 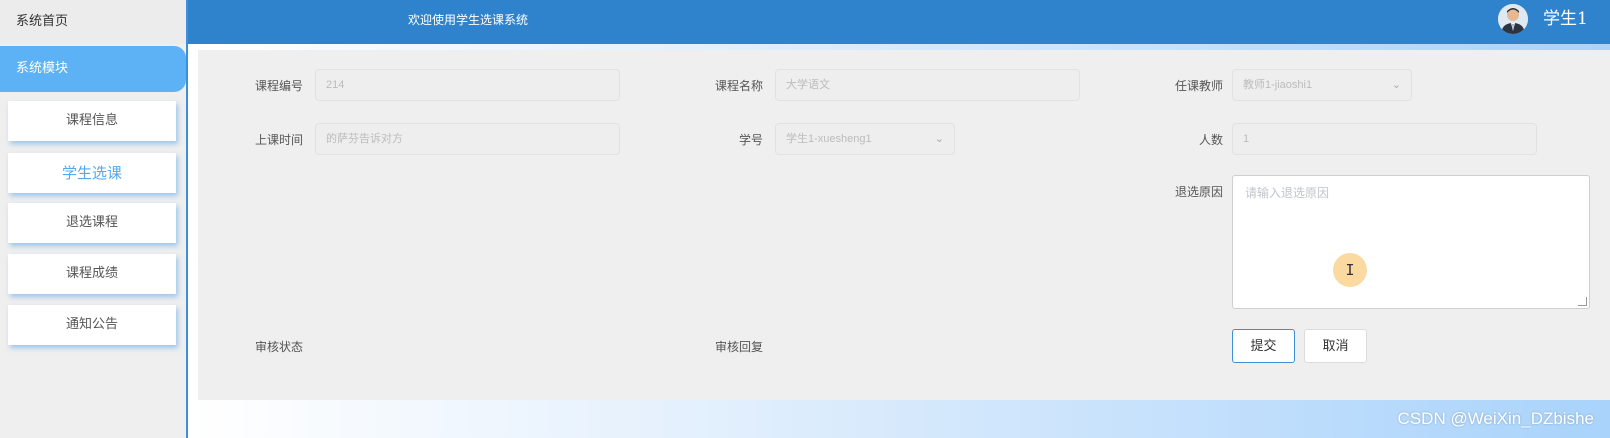 I want to click on course-name-input: 大学语文, so click(x=927, y=85).